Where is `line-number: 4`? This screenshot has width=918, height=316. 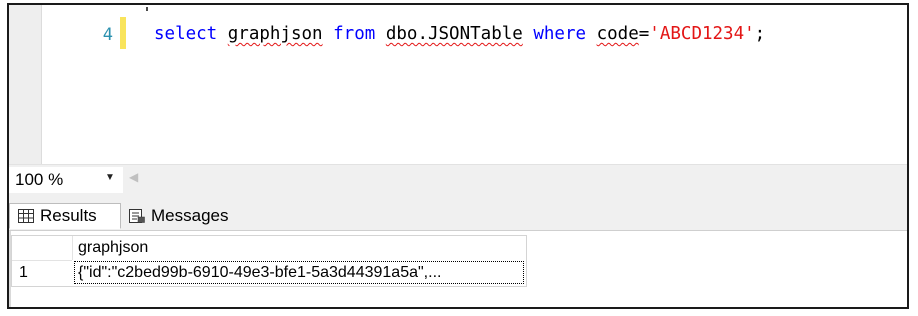 line-number: 4 is located at coordinates (107, 35).